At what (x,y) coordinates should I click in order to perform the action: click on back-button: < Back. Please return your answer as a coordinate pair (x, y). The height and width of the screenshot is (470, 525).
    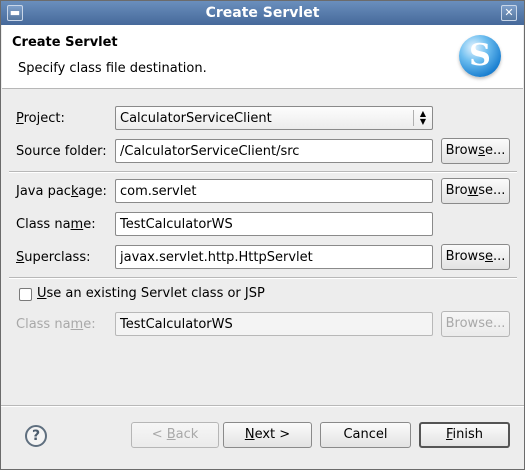
    Looking at the image, I should click on (175, 435).